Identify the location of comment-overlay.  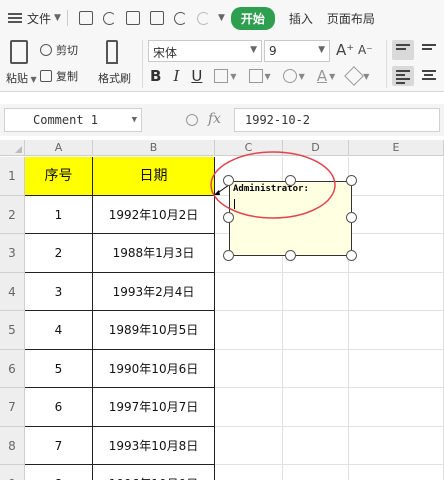
(222, 189).